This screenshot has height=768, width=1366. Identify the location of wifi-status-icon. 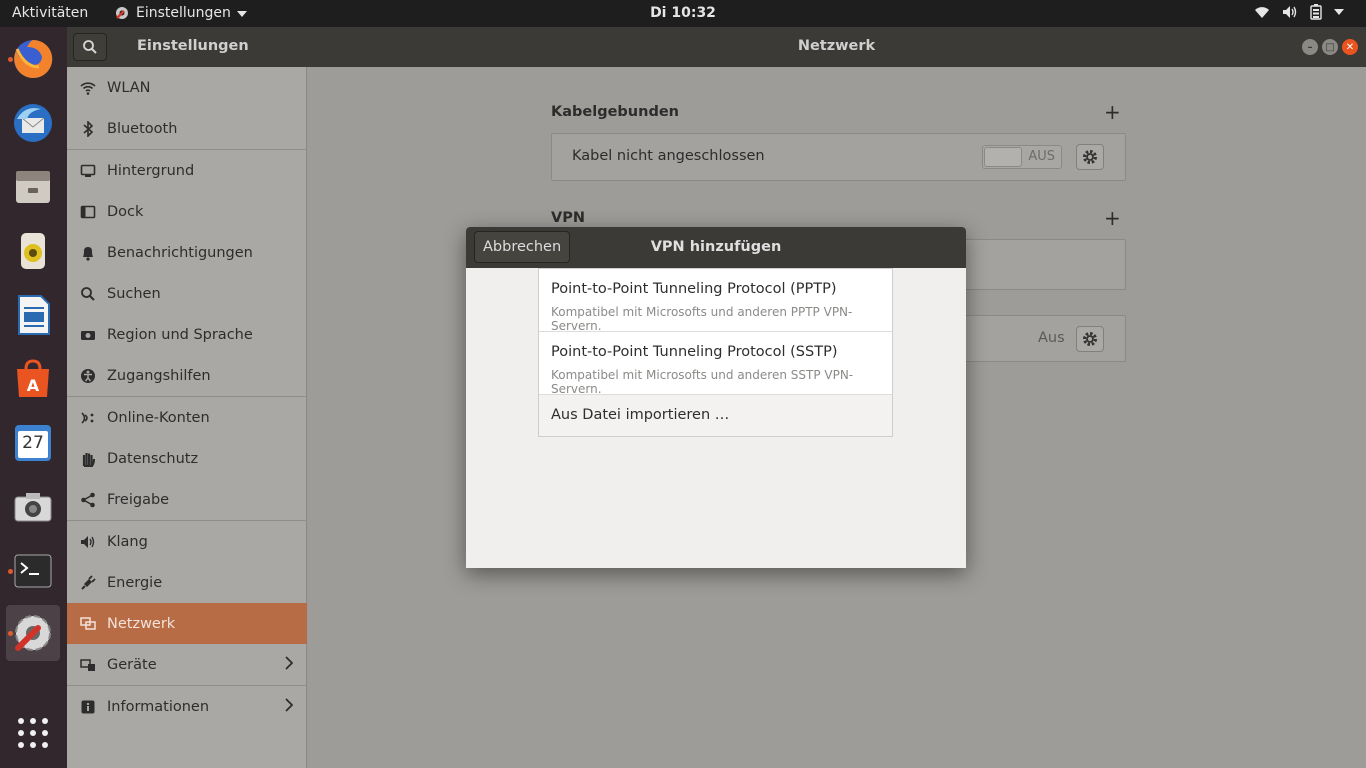
(1262, 12).